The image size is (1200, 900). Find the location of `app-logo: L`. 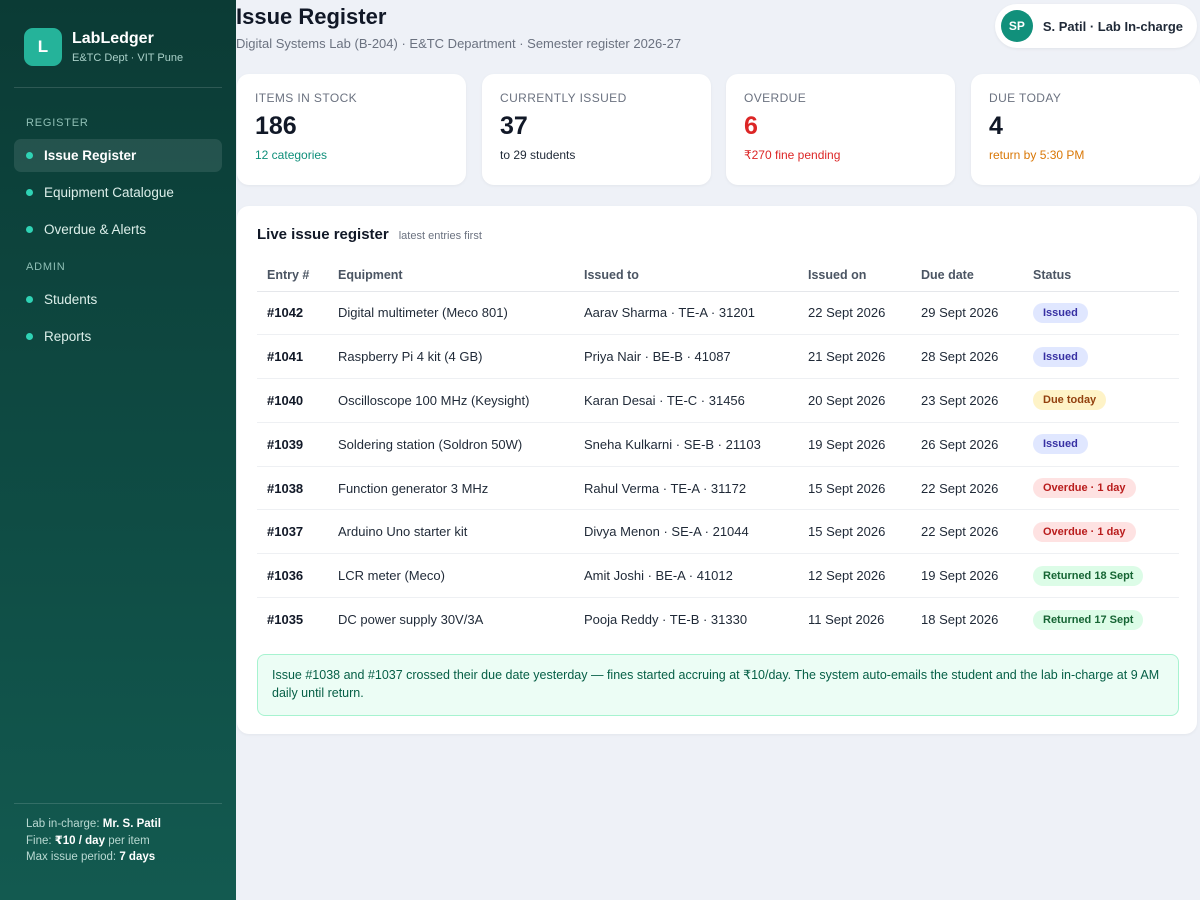

app-logo: L is located at coordinates (43, 47).